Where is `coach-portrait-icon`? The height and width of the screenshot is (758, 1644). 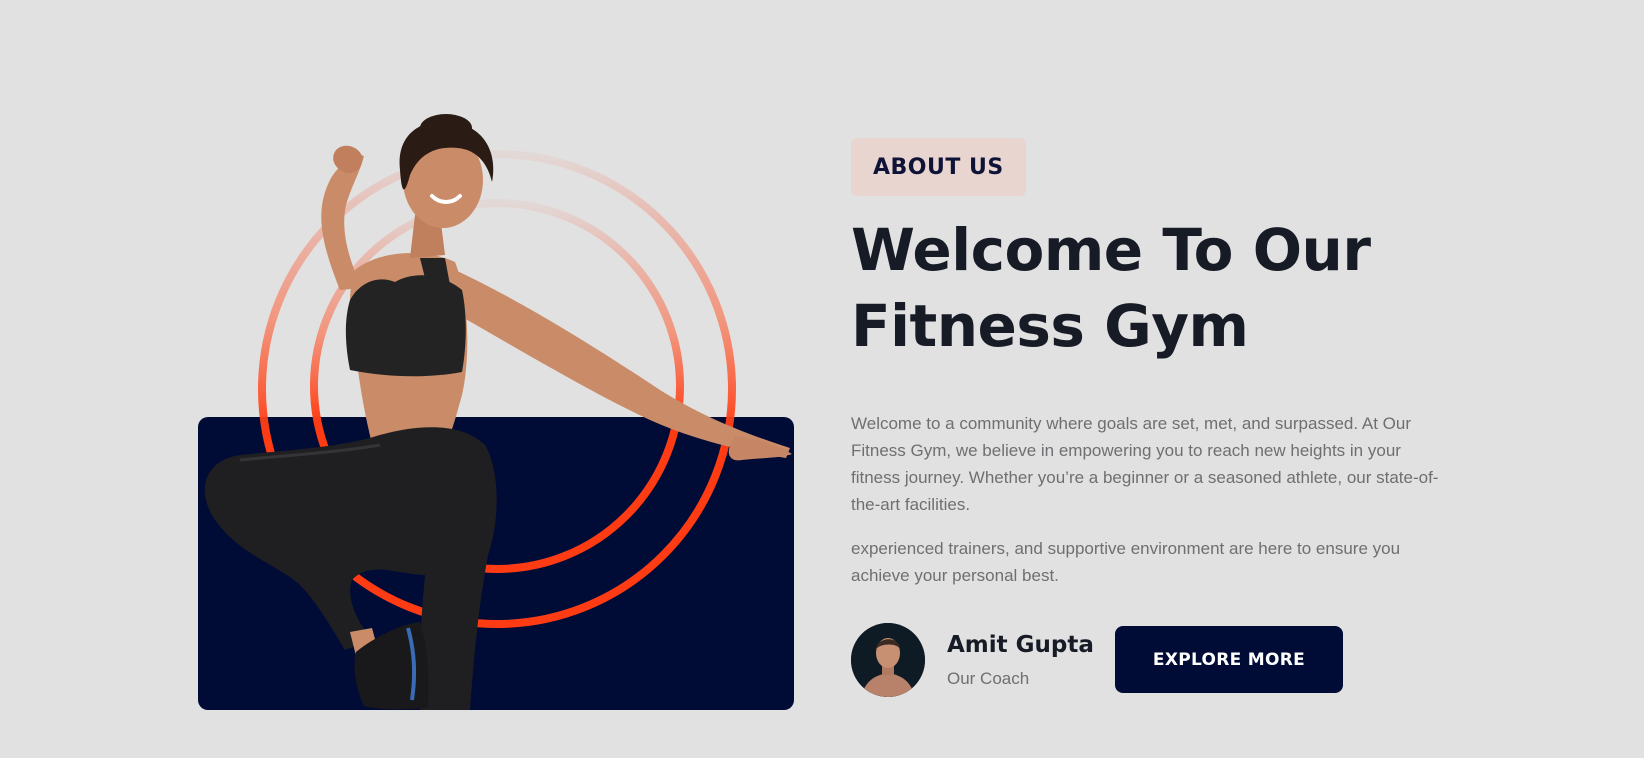 coach-portrait-icon is located at coordinates (888, 660).